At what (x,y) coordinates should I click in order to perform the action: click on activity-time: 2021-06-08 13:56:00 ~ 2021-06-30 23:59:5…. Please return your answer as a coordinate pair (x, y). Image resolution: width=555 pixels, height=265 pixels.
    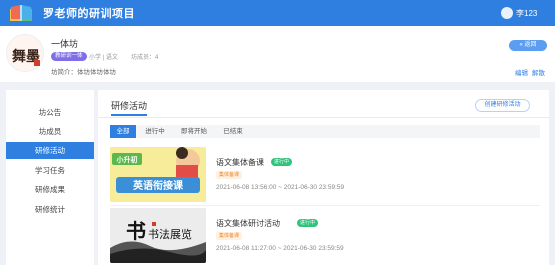
    Looking at the image, I should click on (280, 187).